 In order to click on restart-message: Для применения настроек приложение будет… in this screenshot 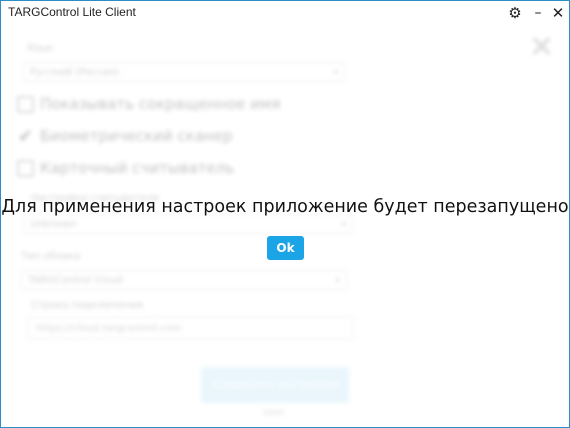, I will do `click(285, 207)`.